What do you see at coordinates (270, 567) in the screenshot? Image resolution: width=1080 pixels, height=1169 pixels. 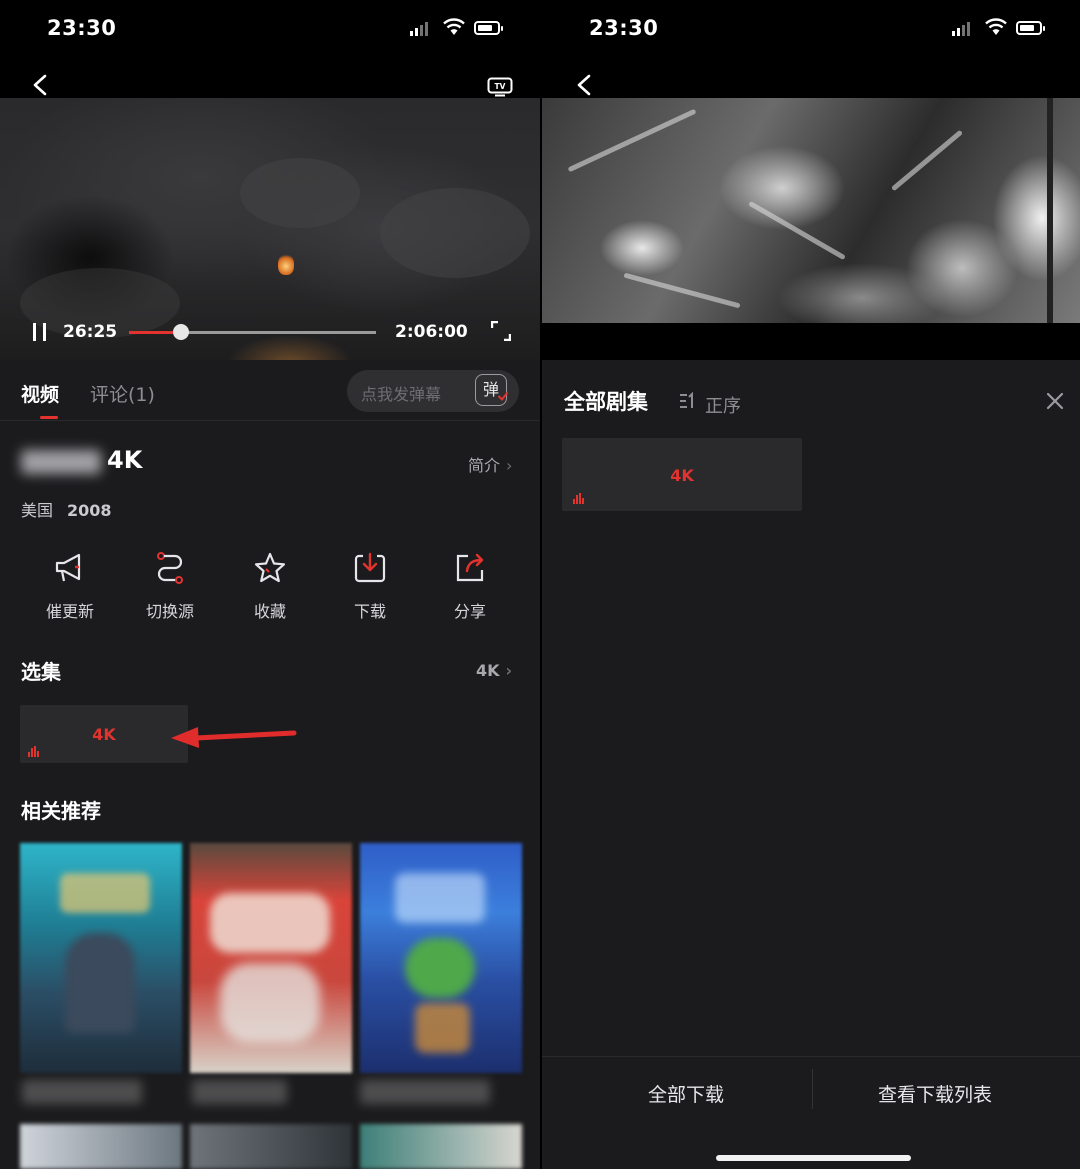 I see `star-icon` at bounding box center [270, 567].